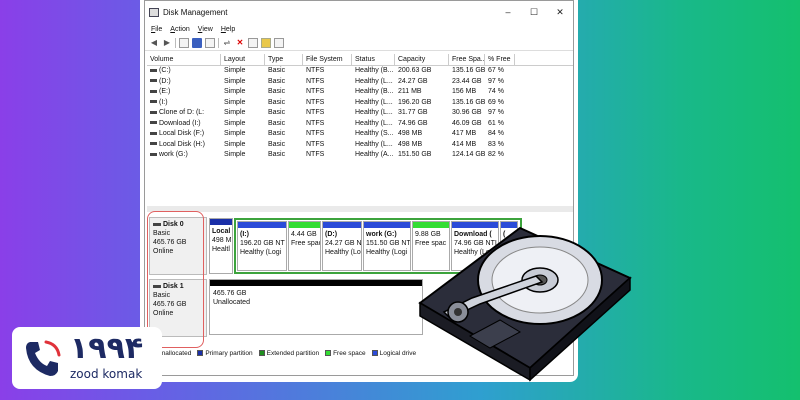 This screenshot has width=800, height=400. What do you see at coordinates (253, 42) in the screenshot?
I see `checklist-icon` at bounding box center [253, 42].